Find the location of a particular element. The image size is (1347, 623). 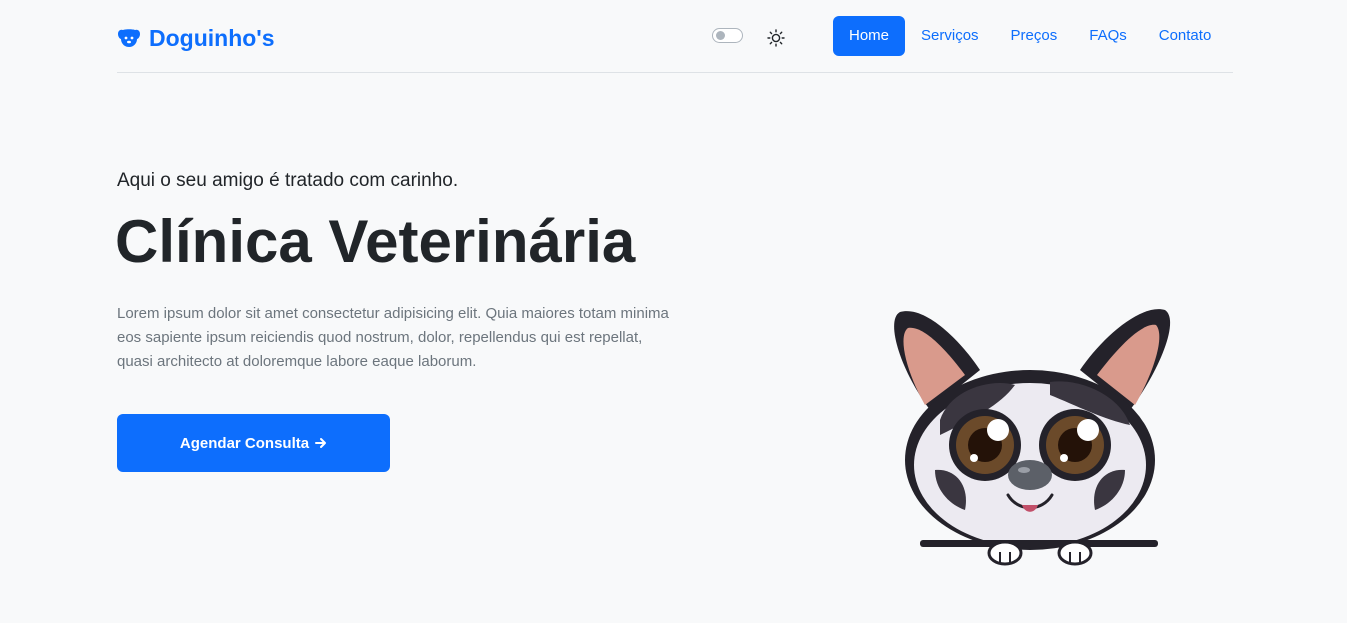

dog-illustration is located at coordinates (1032, 437).